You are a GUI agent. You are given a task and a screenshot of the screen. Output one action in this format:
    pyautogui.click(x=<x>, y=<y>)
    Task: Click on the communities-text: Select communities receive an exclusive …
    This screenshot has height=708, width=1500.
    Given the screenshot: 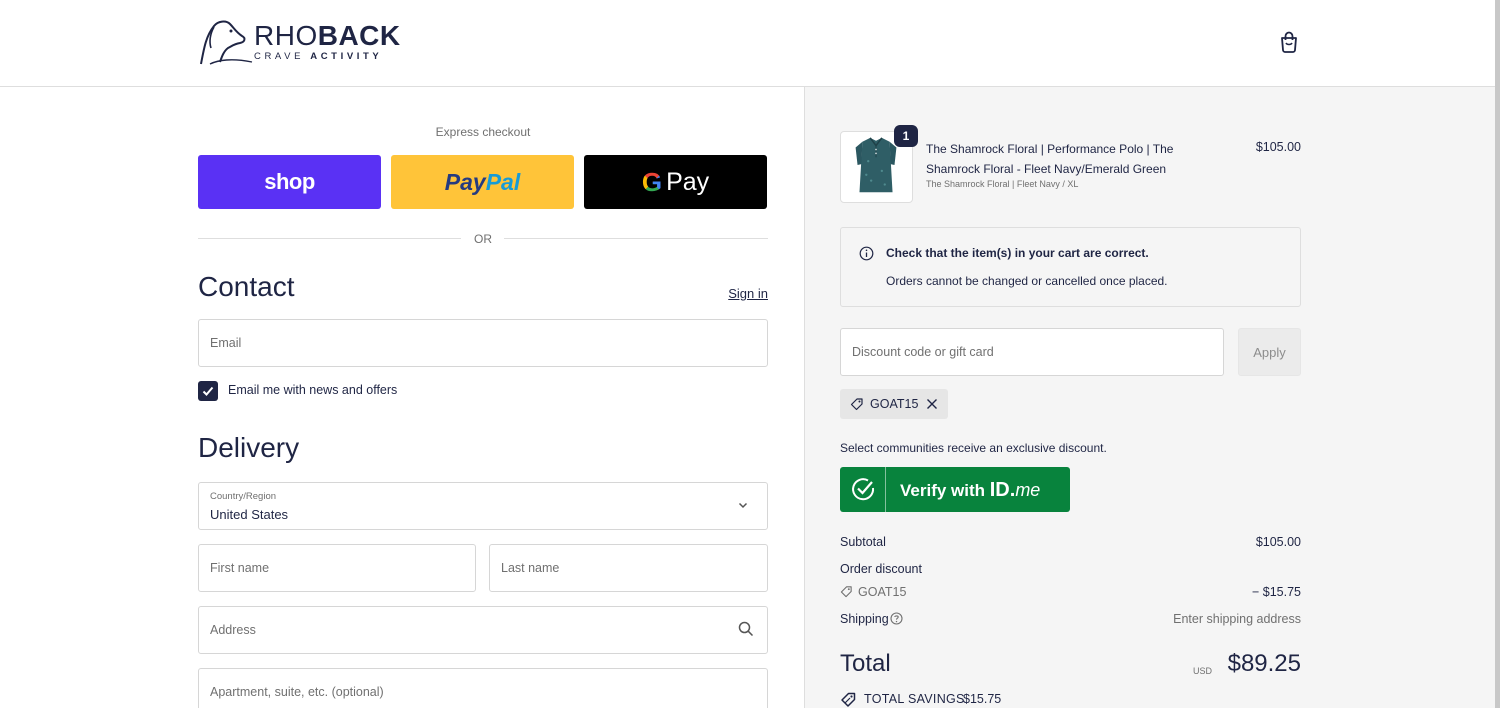 What is the action you would take?
    pyautogui.click(x=973, y=448)
    